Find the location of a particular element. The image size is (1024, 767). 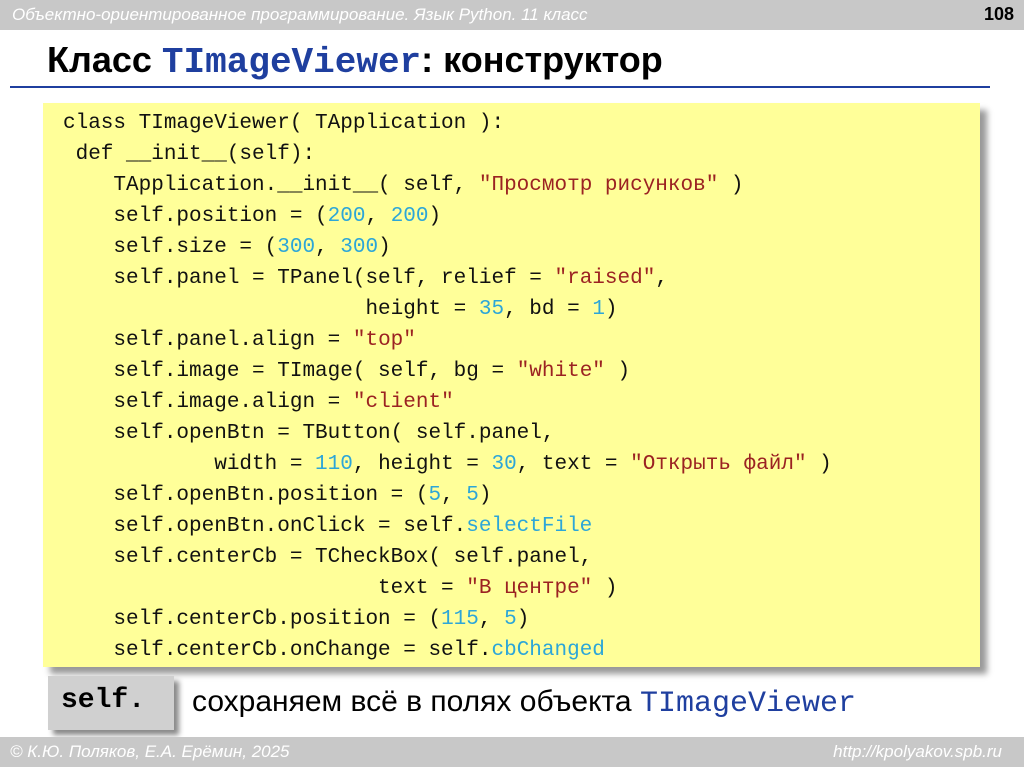

code-token: "raised" is located at coordinates (605, 278).